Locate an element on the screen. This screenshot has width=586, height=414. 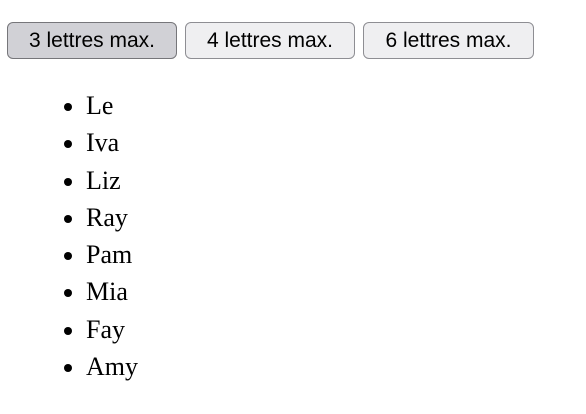
list-item: Amy is located at coordinates (112, 366).